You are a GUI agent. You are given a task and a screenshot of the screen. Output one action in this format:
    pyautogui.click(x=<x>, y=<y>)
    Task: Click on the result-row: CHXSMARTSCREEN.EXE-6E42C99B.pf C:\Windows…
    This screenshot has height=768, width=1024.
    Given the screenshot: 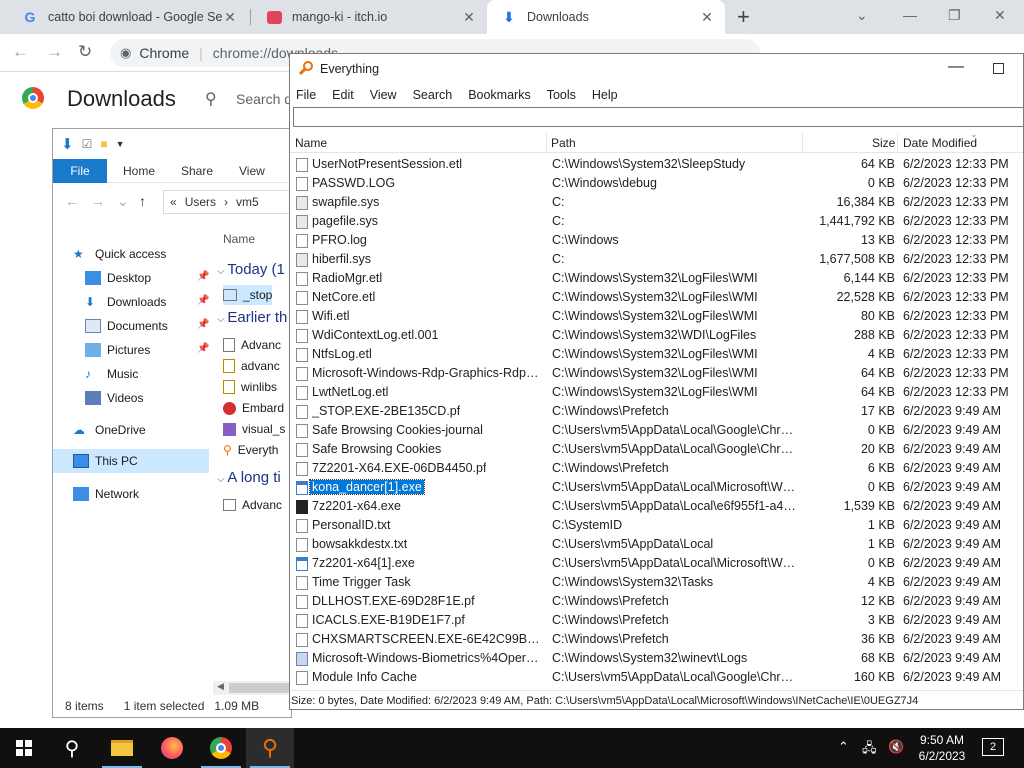 What is the action you would take?
    pyautogui.click(x=656, y=639)
    